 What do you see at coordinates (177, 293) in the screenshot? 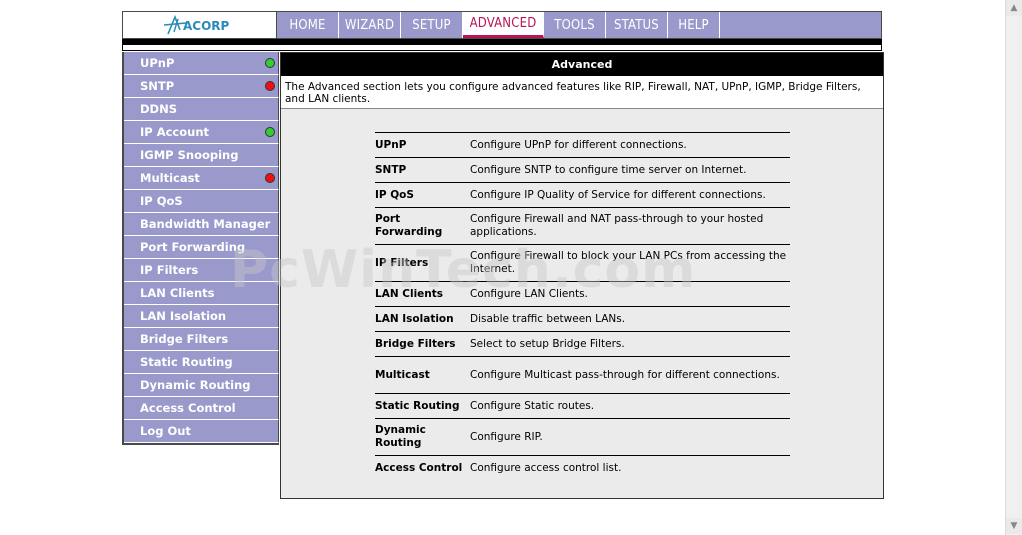
I see `sidebar-item-label: LAN Clients` at bounding box center [177, 293].